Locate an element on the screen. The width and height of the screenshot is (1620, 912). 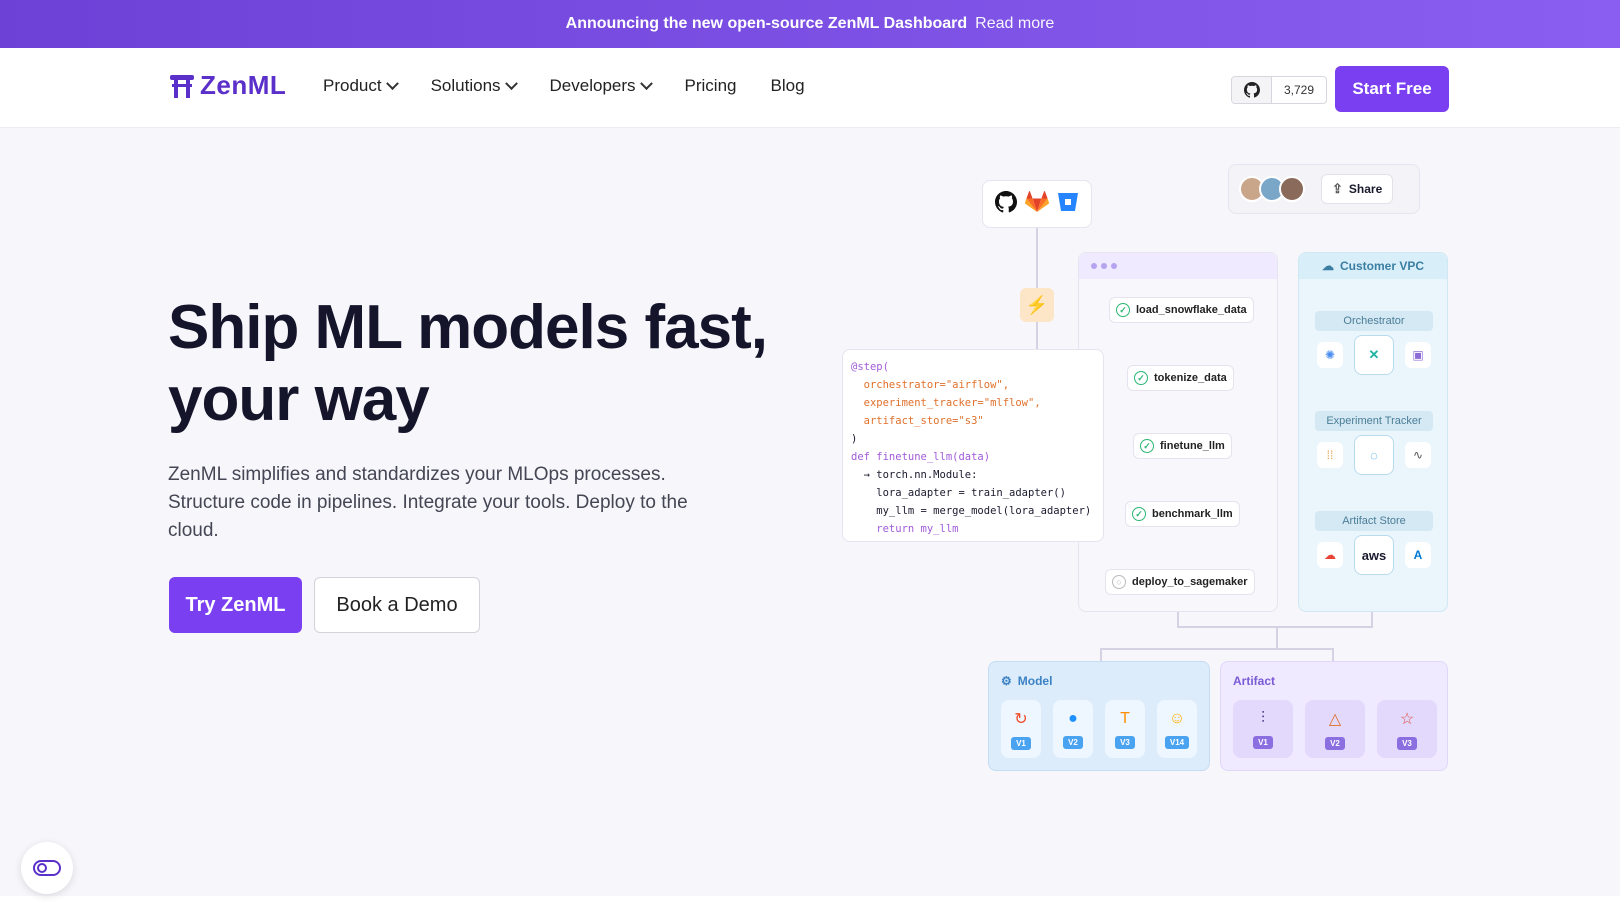
pytorch-icon: ↻ is located at coordinates (1021, 719).